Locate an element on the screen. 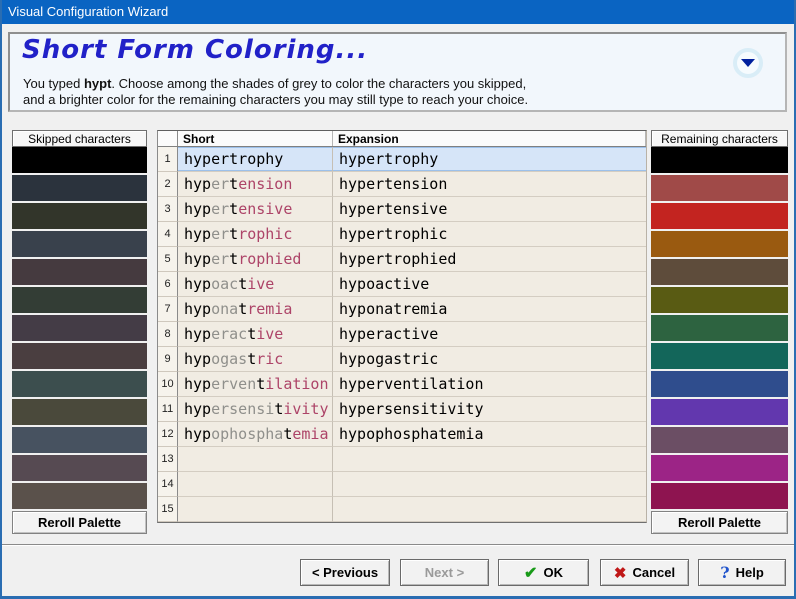 This screenshot has width=796, height=599. short-cell: hyp erven t ilation is located at coordinates (255, 384).